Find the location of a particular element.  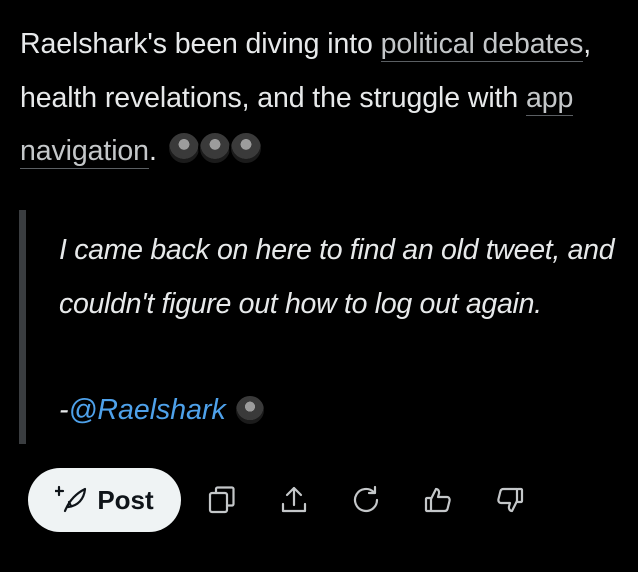

post-button-label: Post is located at coordinates (125, 499).